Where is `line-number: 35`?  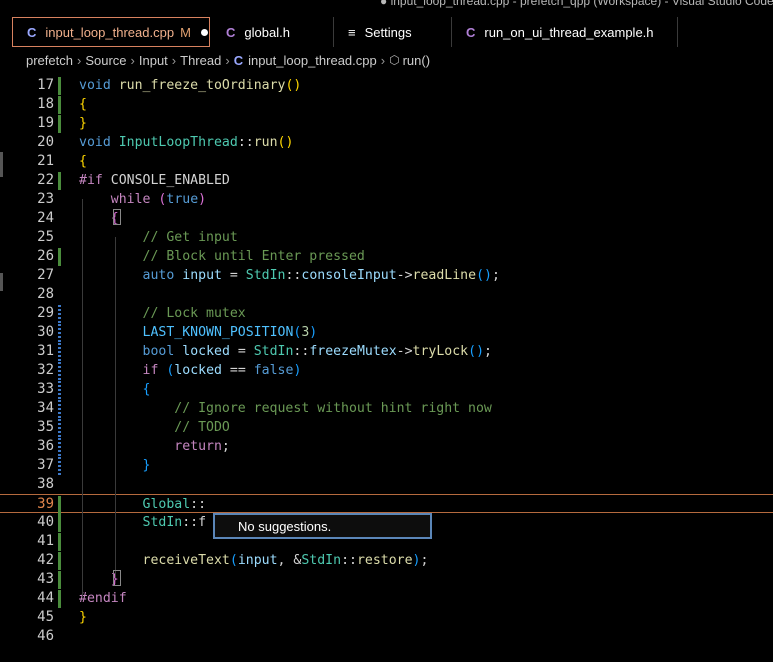 line-number: 35 is located at coordinates (45, 427).